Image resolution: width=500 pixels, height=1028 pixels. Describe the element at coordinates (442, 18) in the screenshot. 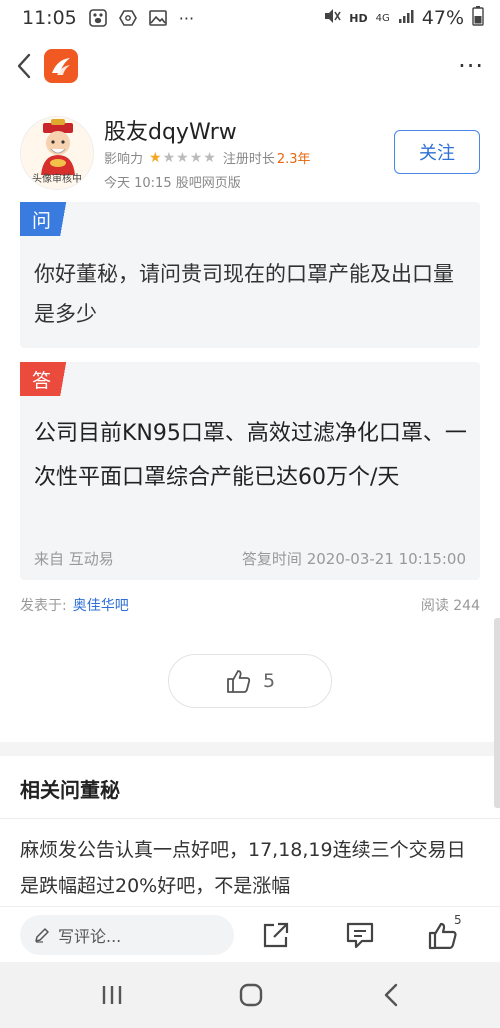

I see `battery-percent: 47%` at that location.